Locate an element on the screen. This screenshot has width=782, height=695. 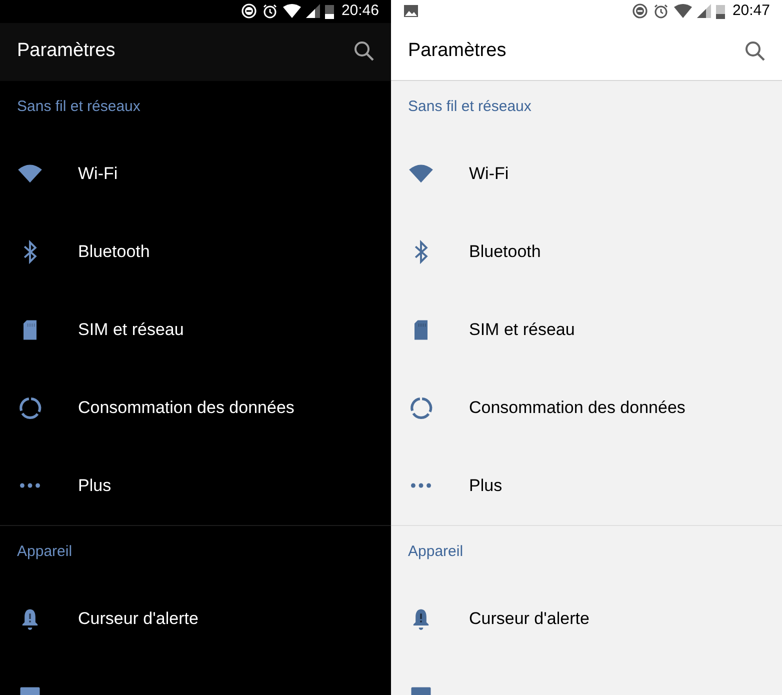
image-notification-icon is located at coordinates (411, 11).